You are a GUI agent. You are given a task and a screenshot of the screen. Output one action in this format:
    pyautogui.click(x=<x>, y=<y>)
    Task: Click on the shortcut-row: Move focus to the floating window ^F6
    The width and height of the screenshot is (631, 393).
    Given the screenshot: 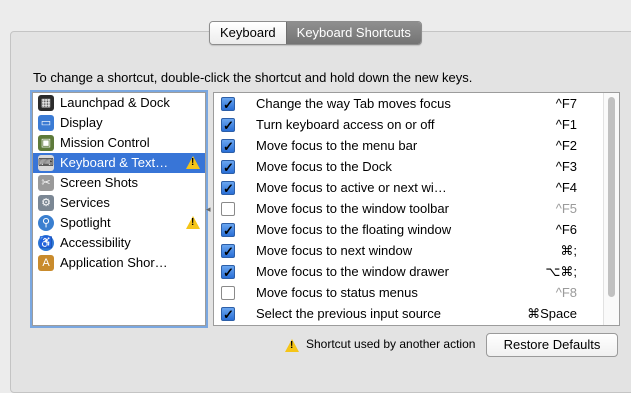 What is the action you would take?
    pyautogui.click(x=416, y=230)
    